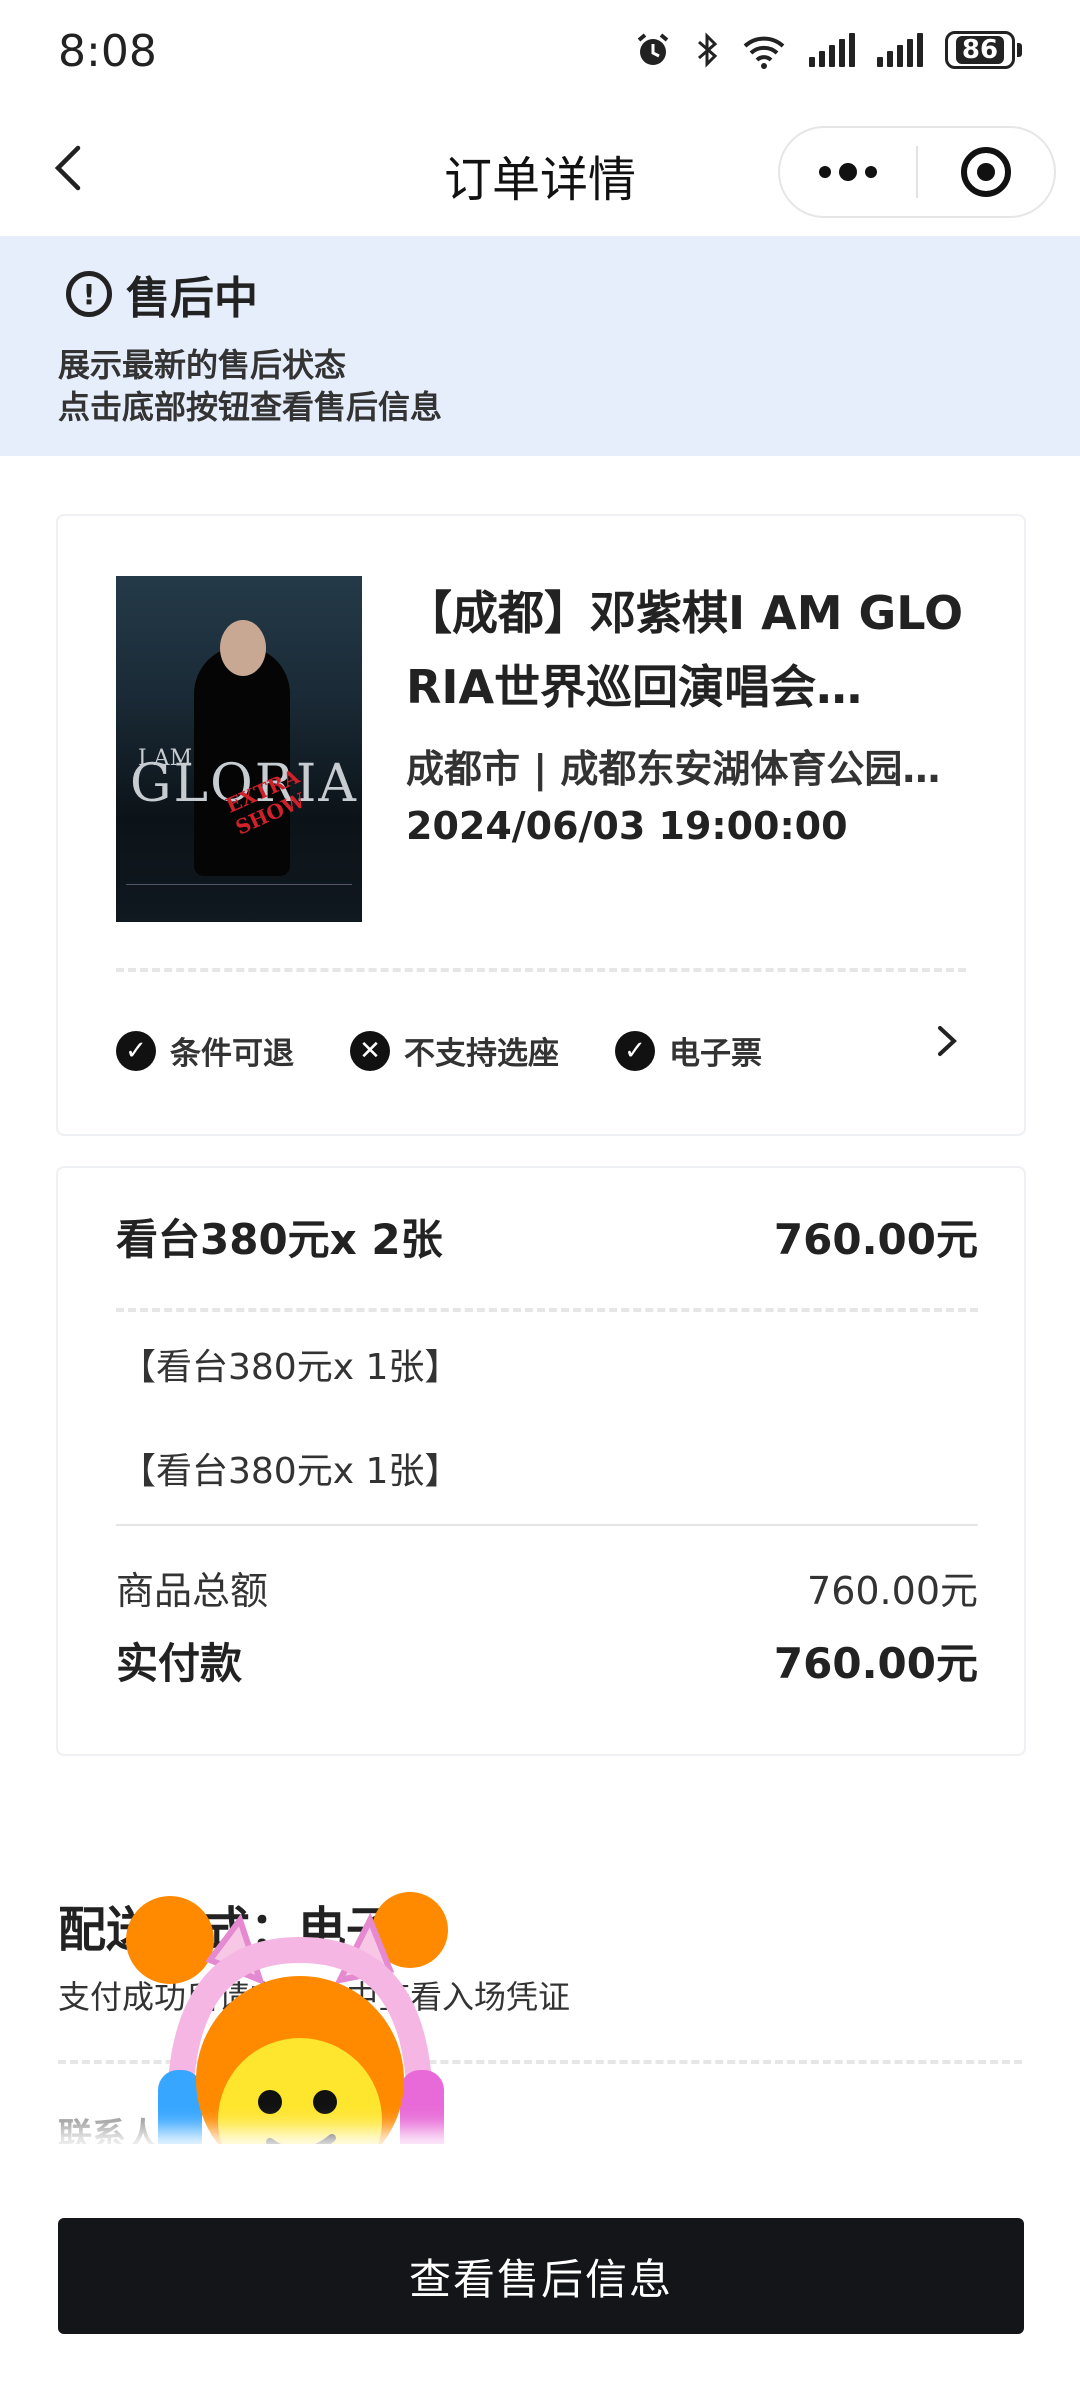  I want to click on status-time: 8:08, so click(107, 51).